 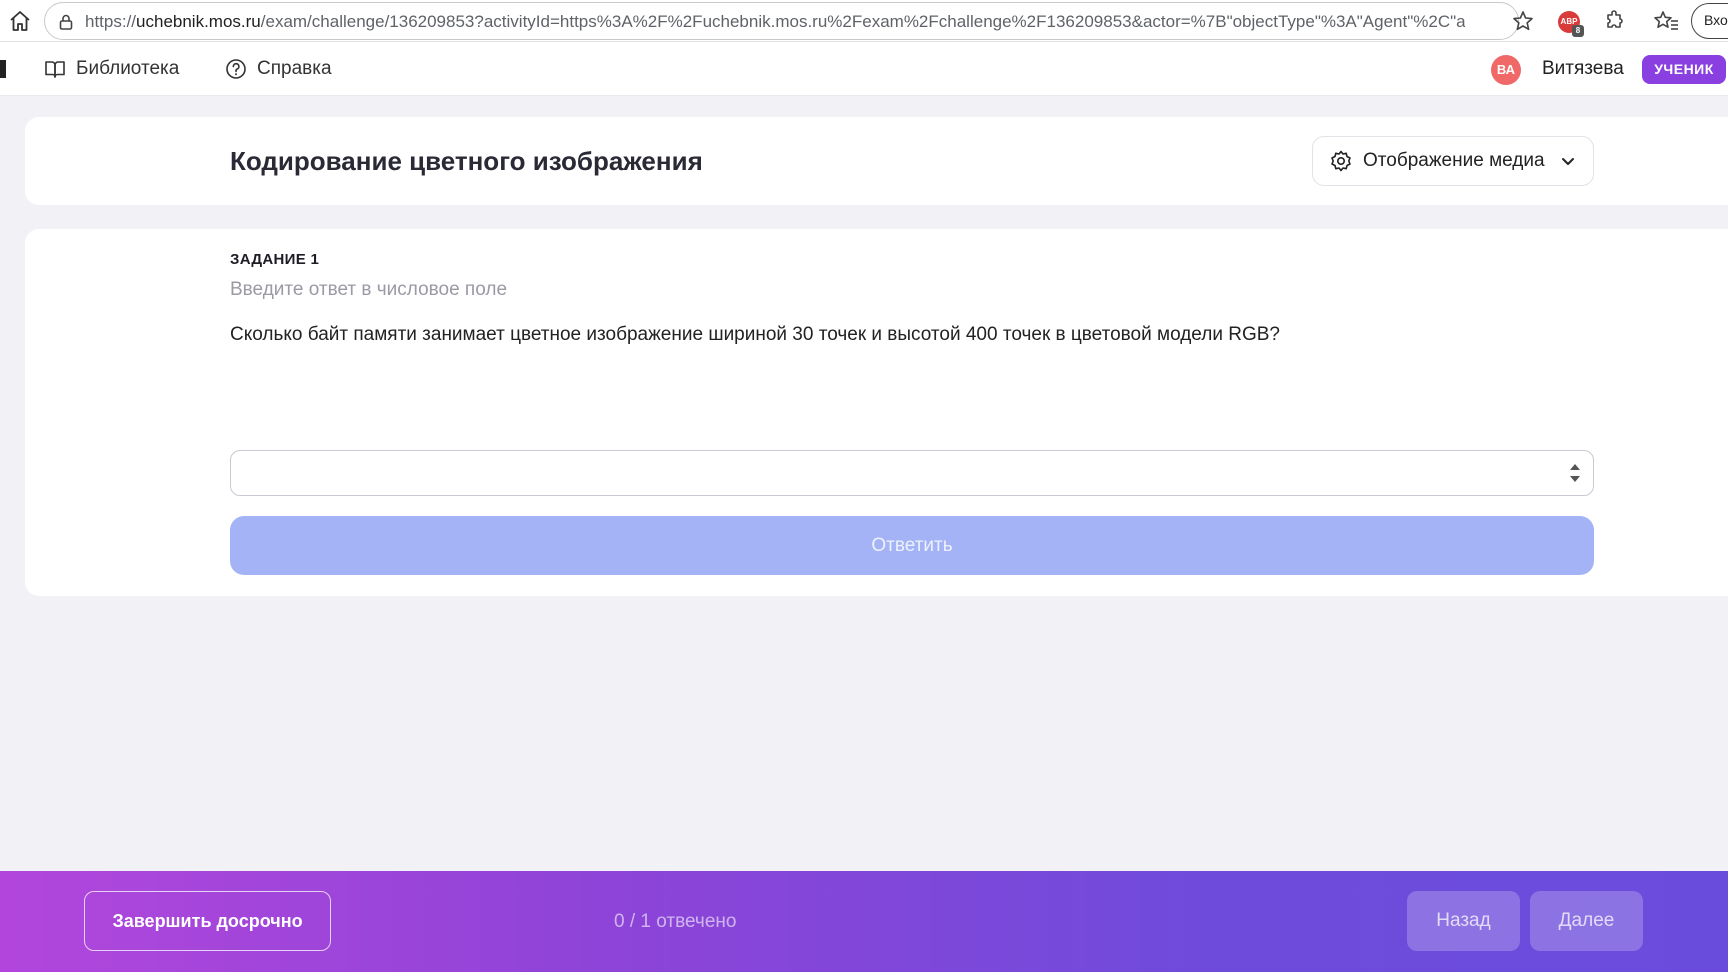 I want to click on submit-answer-button: Ответить, so click(x=912, y=545).